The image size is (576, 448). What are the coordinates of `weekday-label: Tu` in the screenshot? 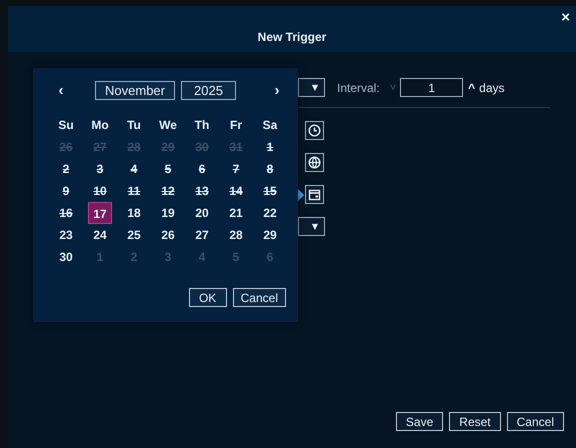 It's located at (134, 125).